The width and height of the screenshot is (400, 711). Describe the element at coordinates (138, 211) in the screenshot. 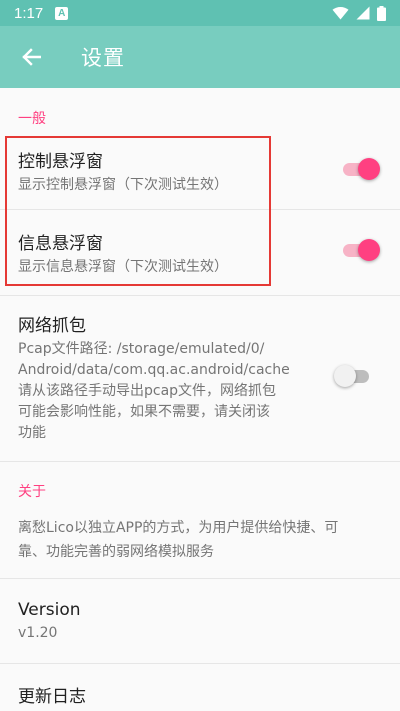

I see `highlight-box` at that location.